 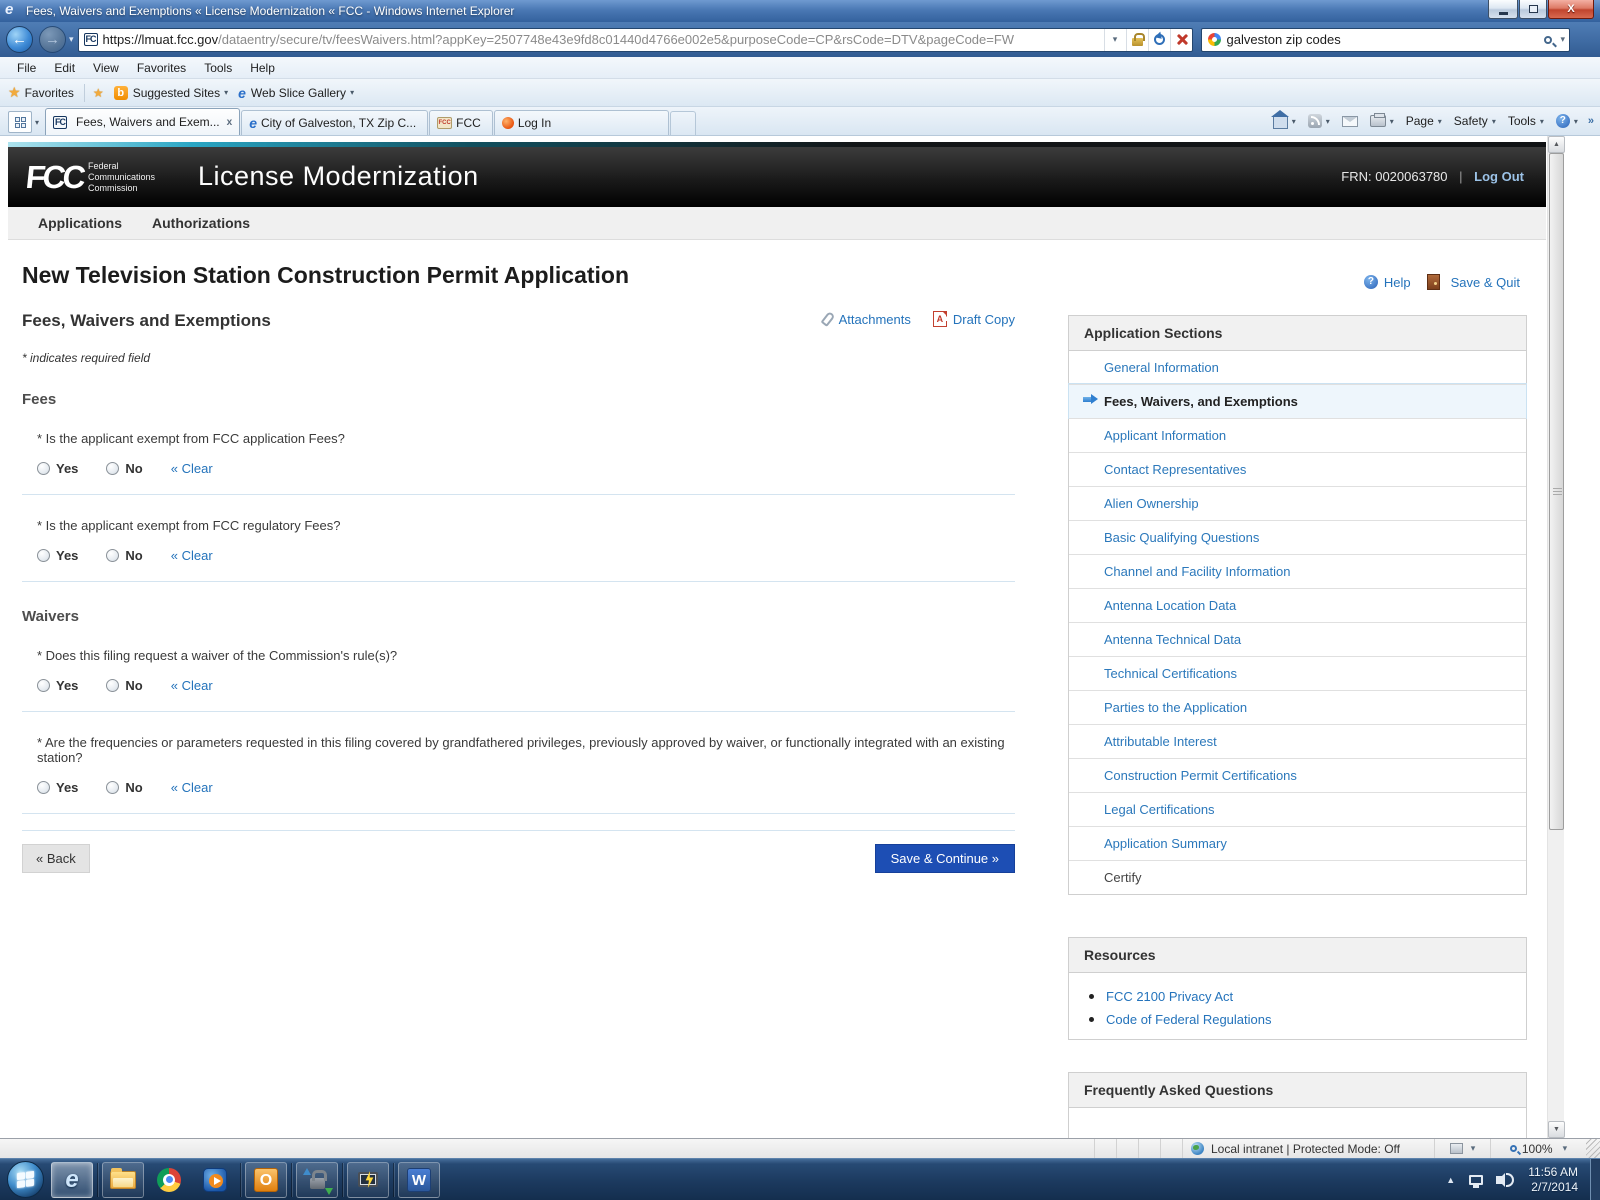 I want to click on taskbar-word: W, so click(x=419, y=1179).